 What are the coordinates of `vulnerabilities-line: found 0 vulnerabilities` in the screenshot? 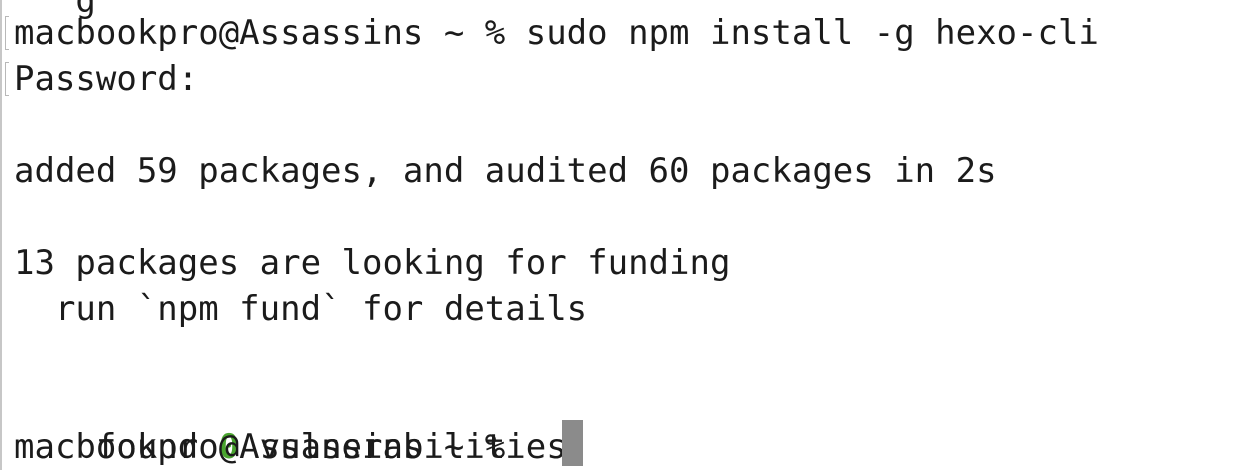 It's located at (290, 422).